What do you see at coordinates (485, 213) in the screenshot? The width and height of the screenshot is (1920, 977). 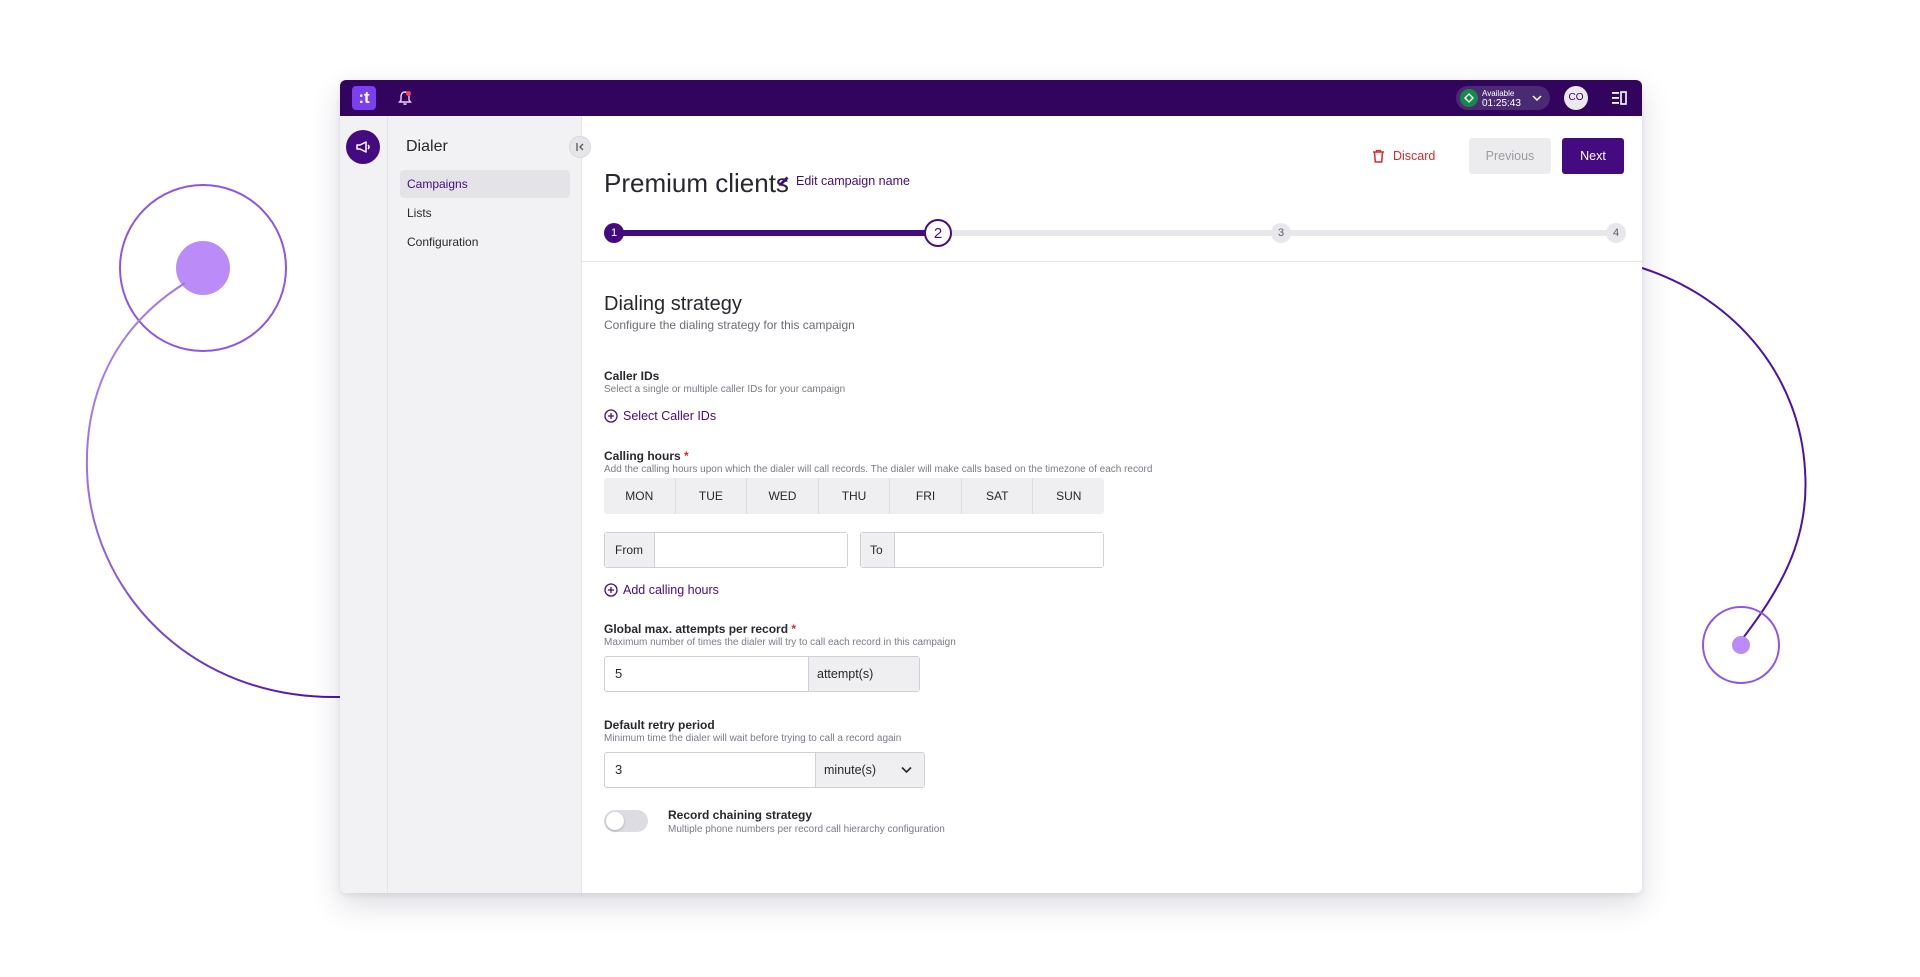 I see `nav-item-lists: Lists` at bounding box center [485, 213].